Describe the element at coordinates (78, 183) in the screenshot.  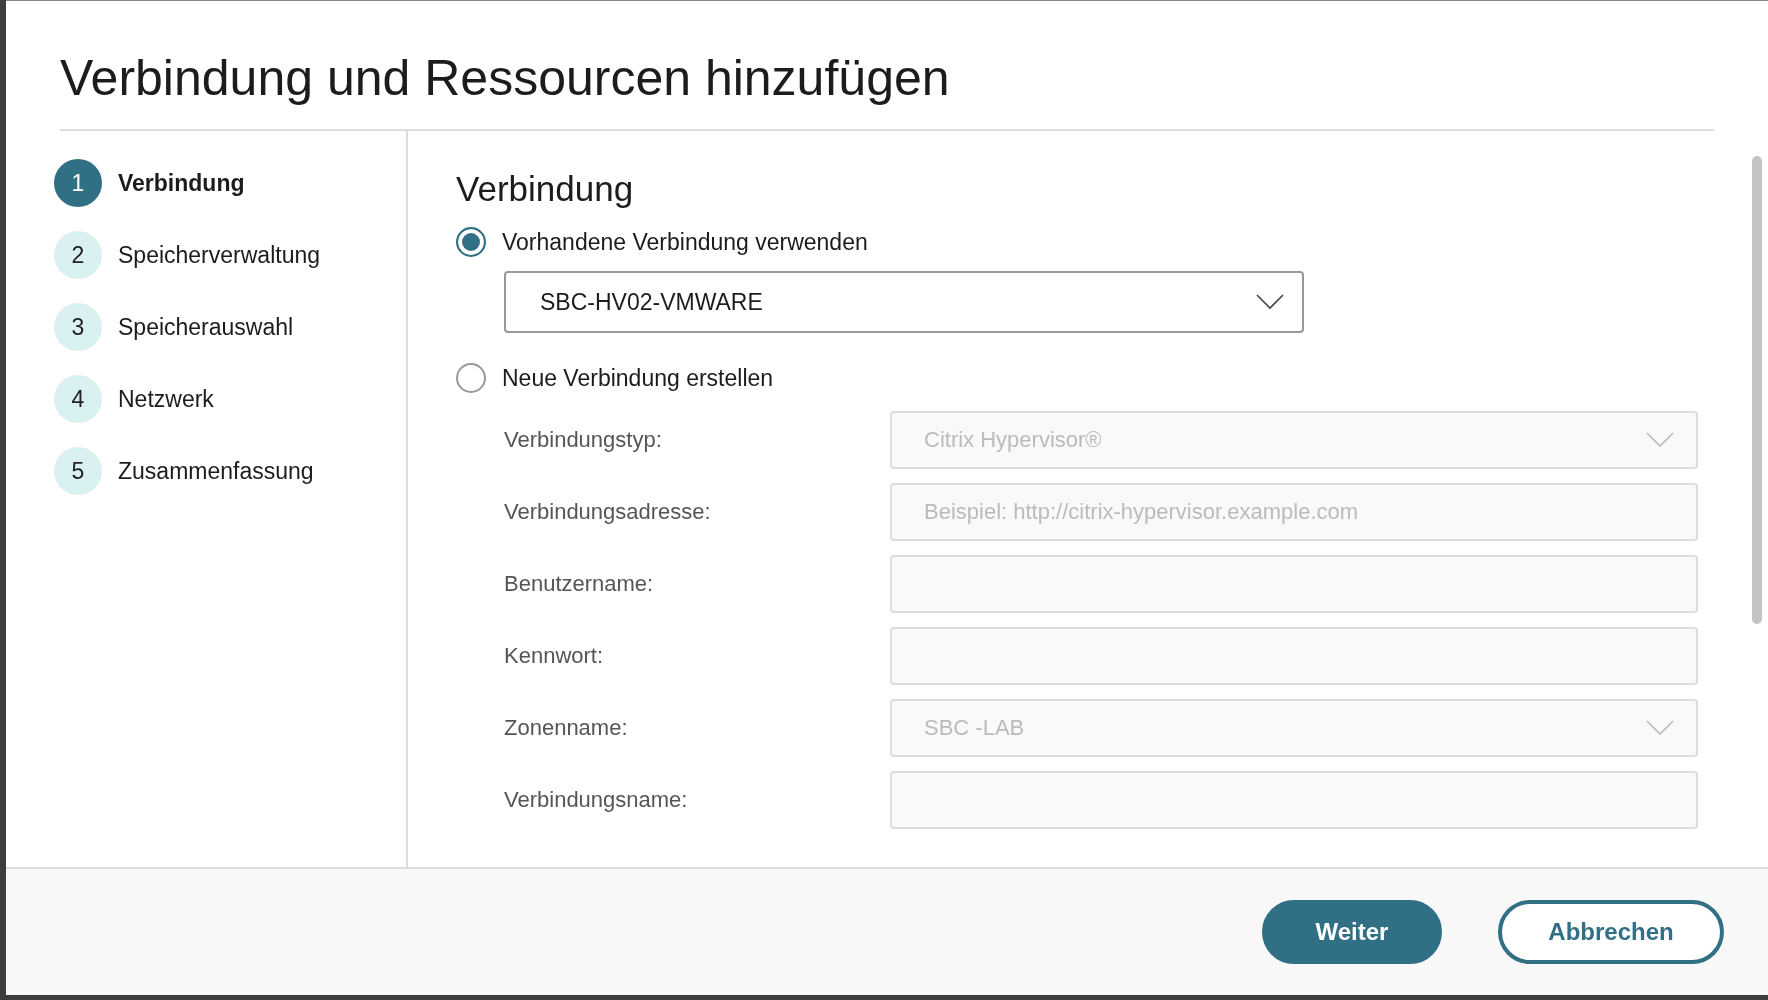
I see `step-number: 1` at that location.